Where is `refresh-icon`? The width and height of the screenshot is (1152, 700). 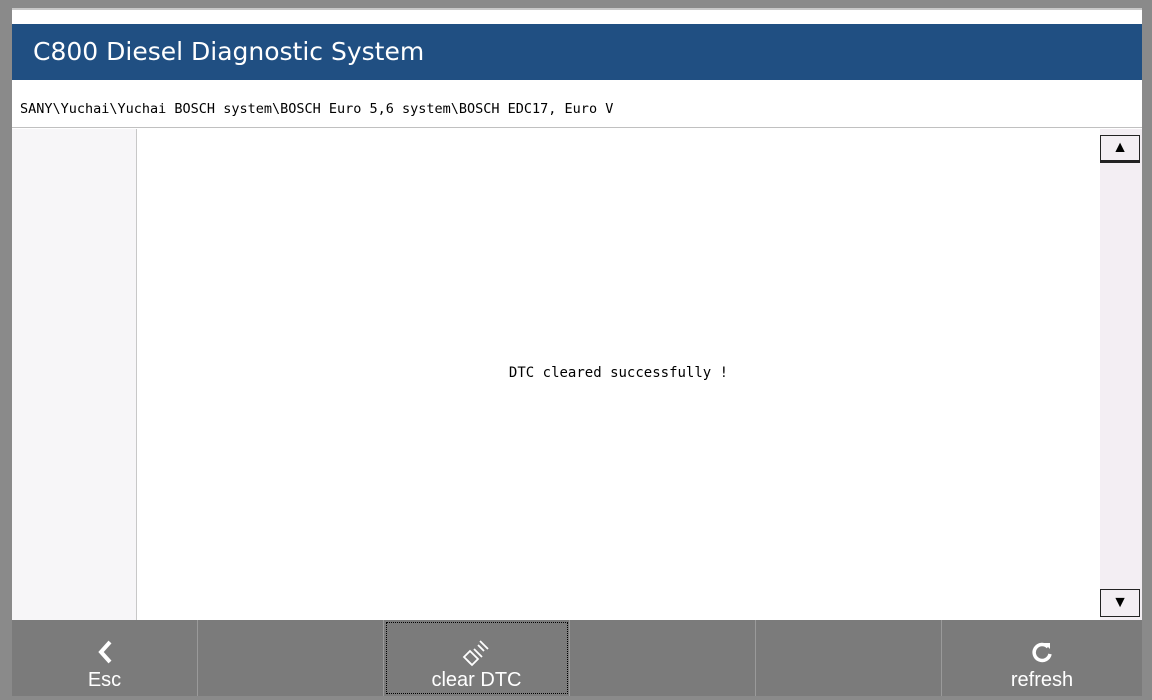
refresh-icon is located at coordinates (1042, 652).